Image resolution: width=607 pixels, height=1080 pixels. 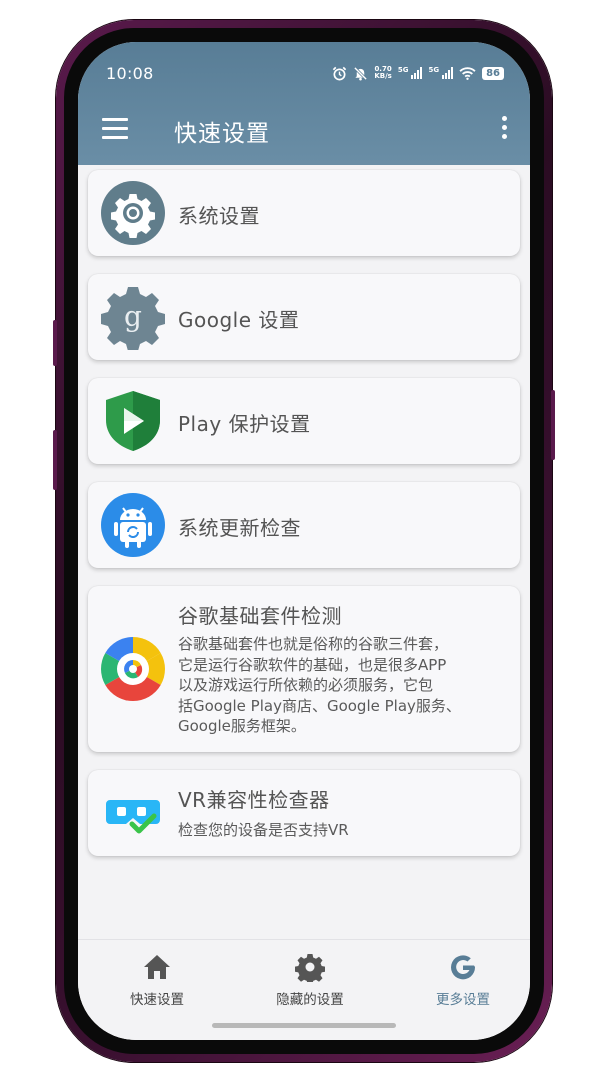 I want to click on power-button, so click(x=553, y=425).